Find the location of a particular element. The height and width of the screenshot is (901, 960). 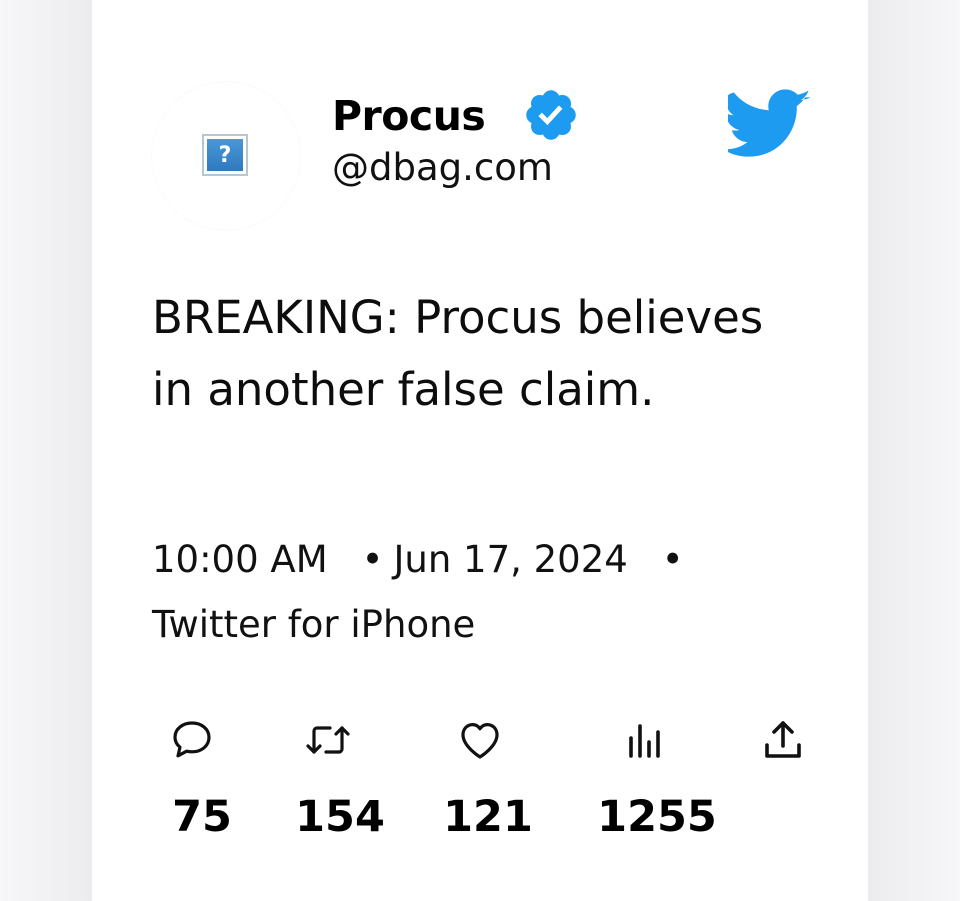

avatar: ? is located at coordinates (226, 156).